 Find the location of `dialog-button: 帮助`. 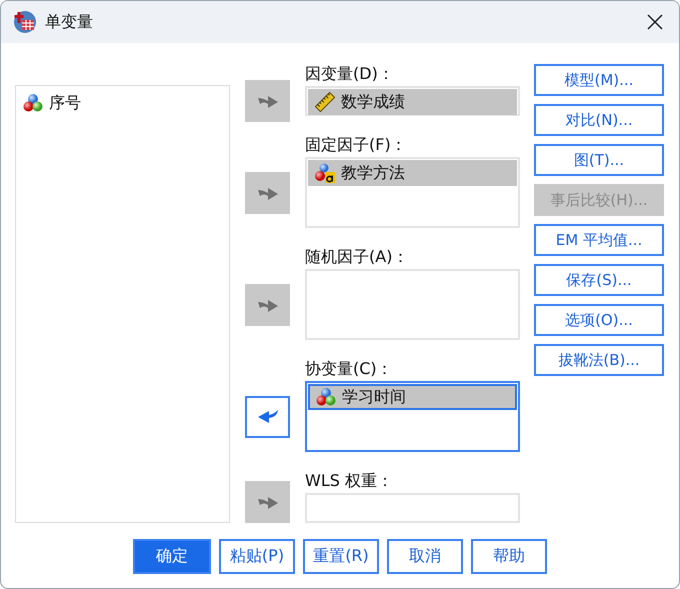

dialog-button: 帮助 is located at coordinates (509, 556).